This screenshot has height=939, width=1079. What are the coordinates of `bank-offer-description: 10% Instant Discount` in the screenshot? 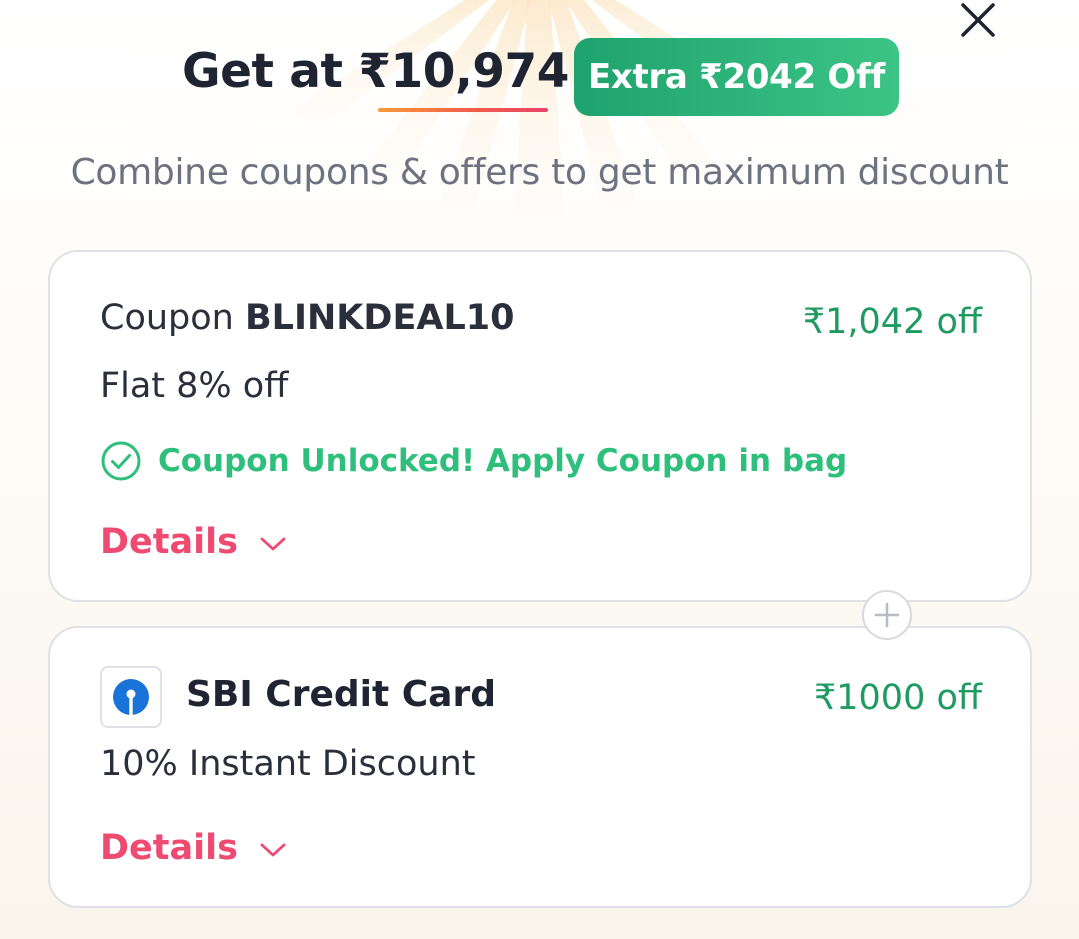 It's located at (288, 764).